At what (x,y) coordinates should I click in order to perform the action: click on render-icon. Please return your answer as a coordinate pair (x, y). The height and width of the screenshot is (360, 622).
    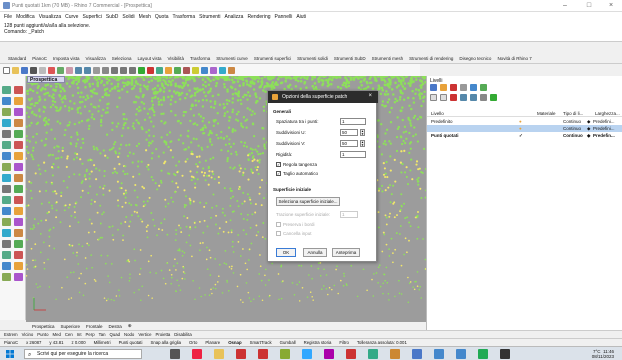
    Looking at the image, I should click on (204, 70).